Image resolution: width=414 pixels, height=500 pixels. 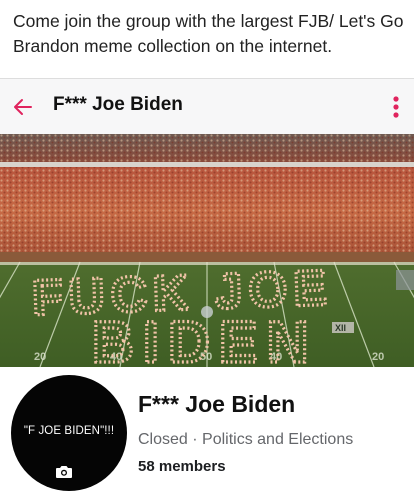 I want to click on group-header-bar: F*** Joe Biden, so click(x=207, y=106).